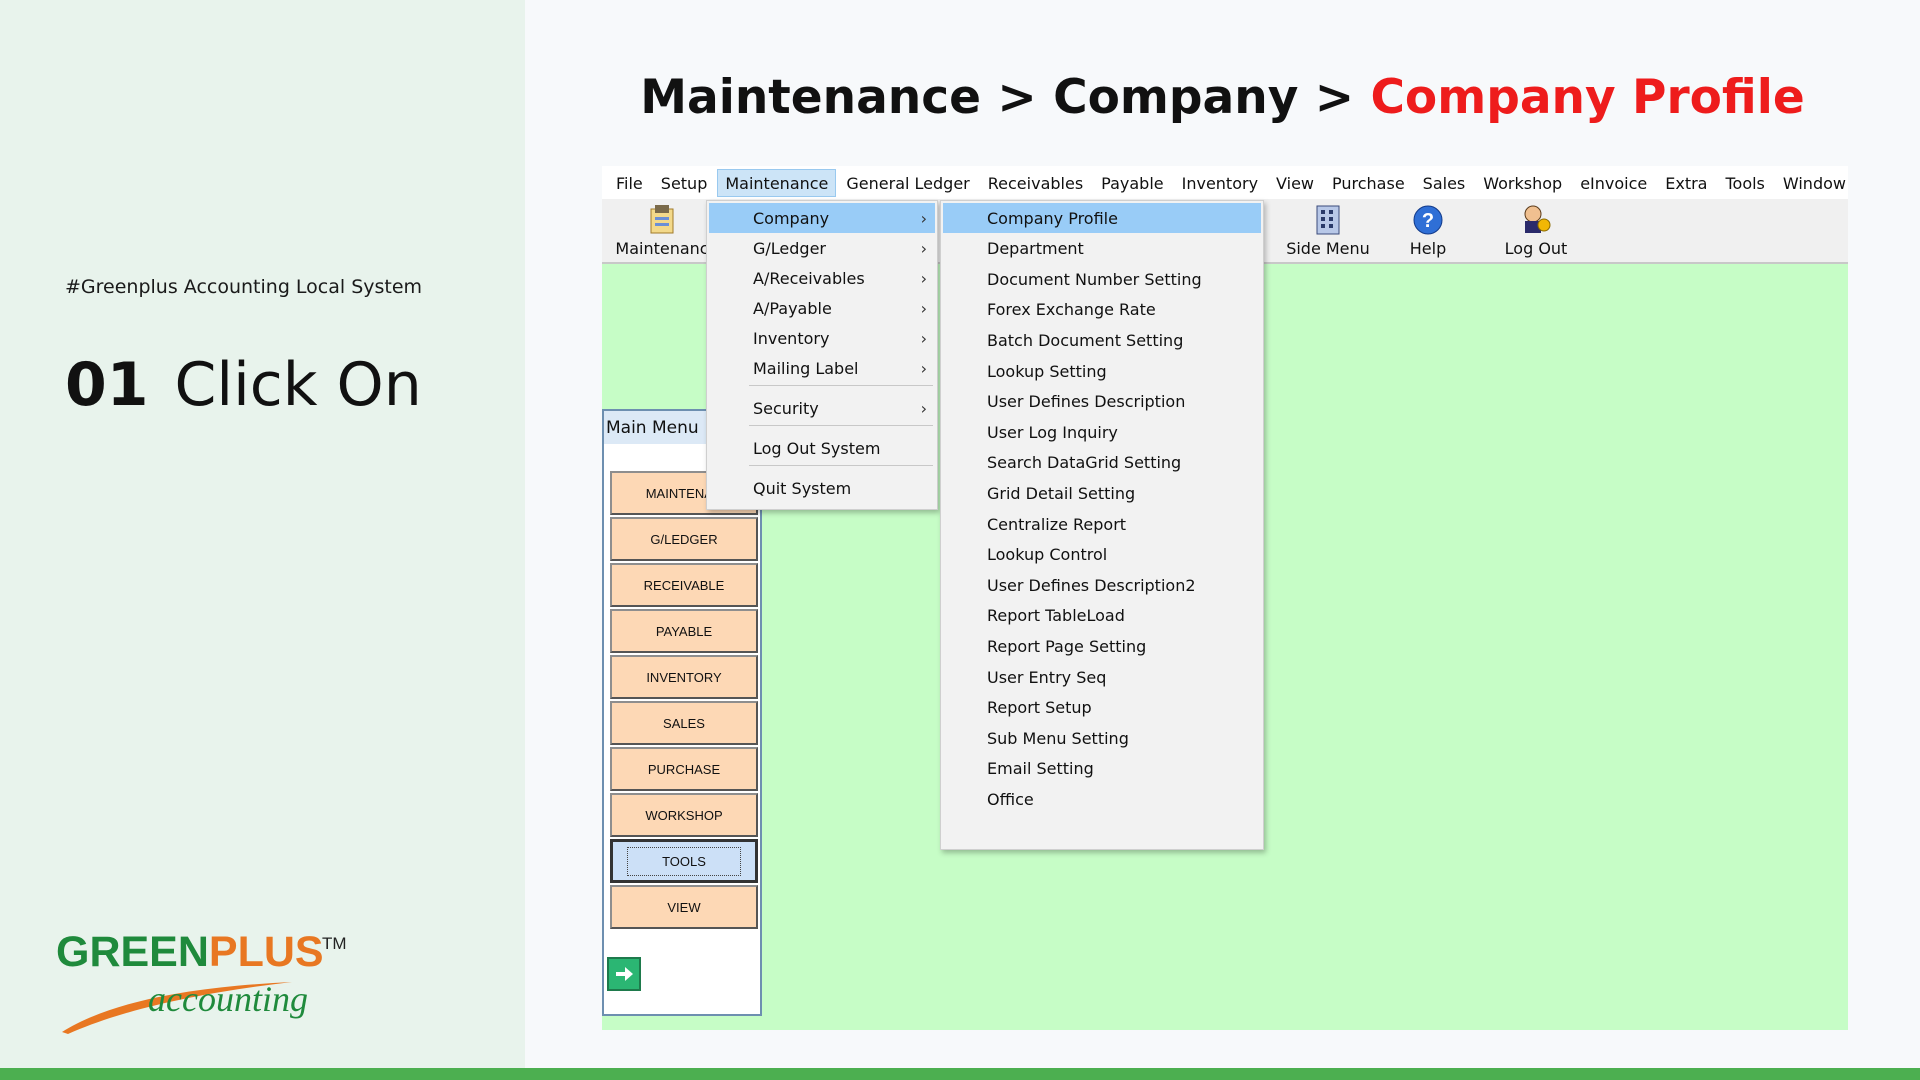 This screenshot has height=1080, width=1920. I want to click on main-menu-go-button, so click(624, 974).